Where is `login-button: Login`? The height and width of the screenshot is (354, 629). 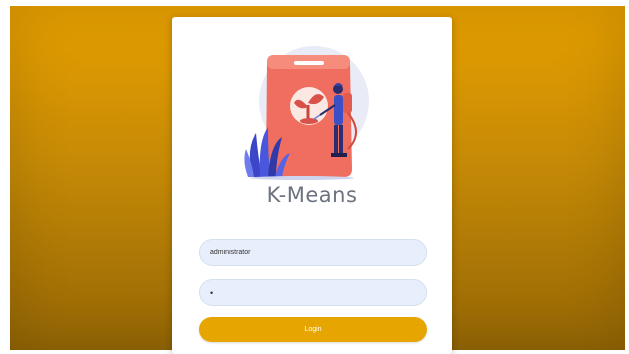 login-button: Login is located at coordinates (313, 329).